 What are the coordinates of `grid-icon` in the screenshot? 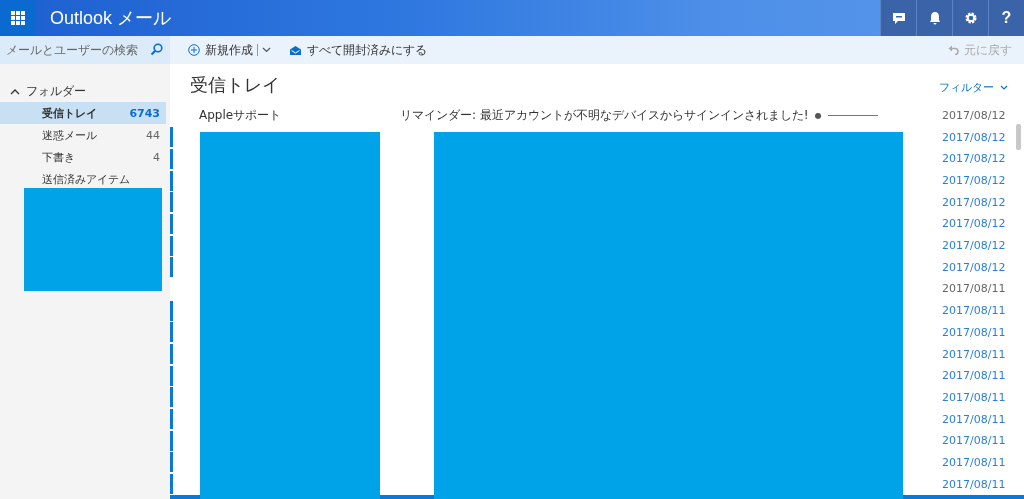 It's located at (18, 18).